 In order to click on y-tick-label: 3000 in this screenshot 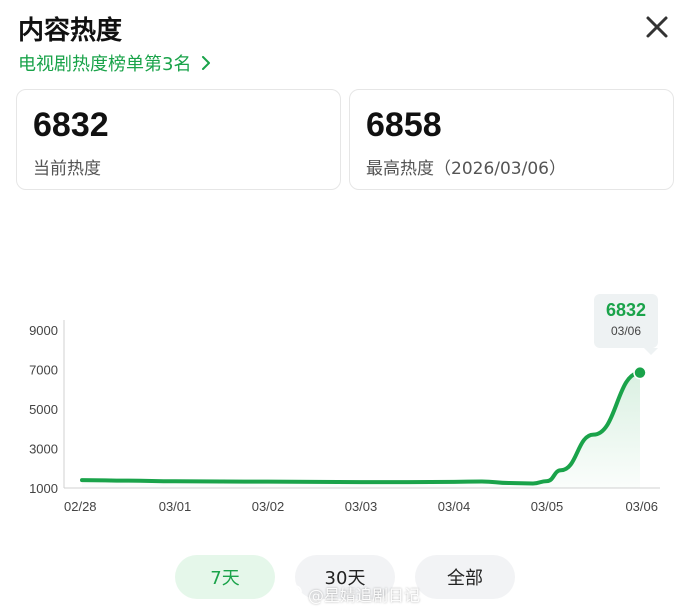, I will do `click(43, 448)`.